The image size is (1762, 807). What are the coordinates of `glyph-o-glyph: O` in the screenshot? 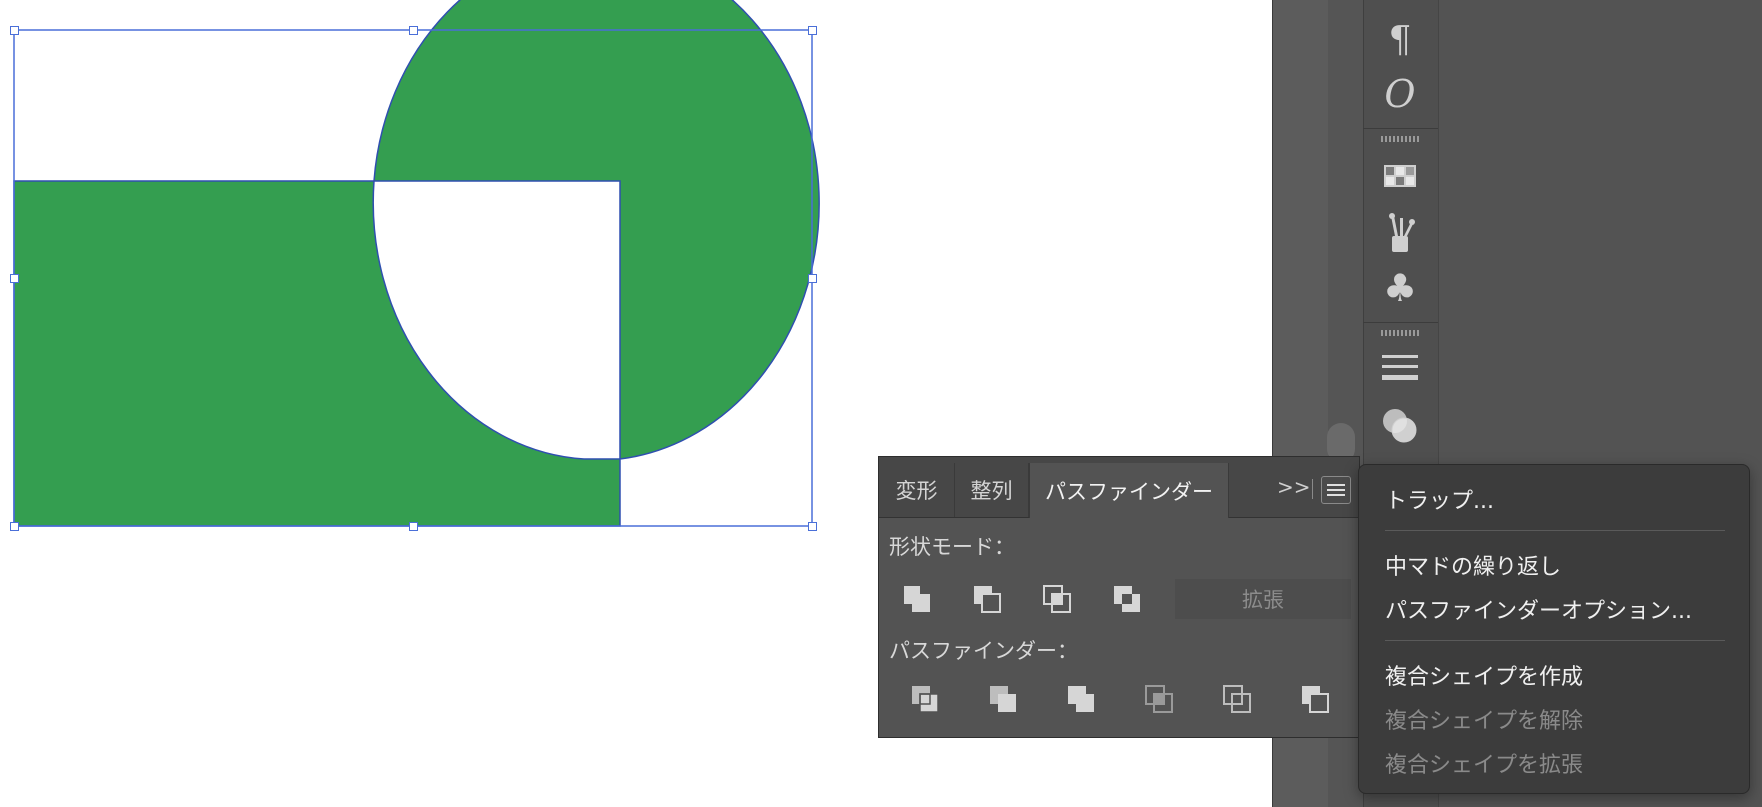 It's located at (1400, 94).